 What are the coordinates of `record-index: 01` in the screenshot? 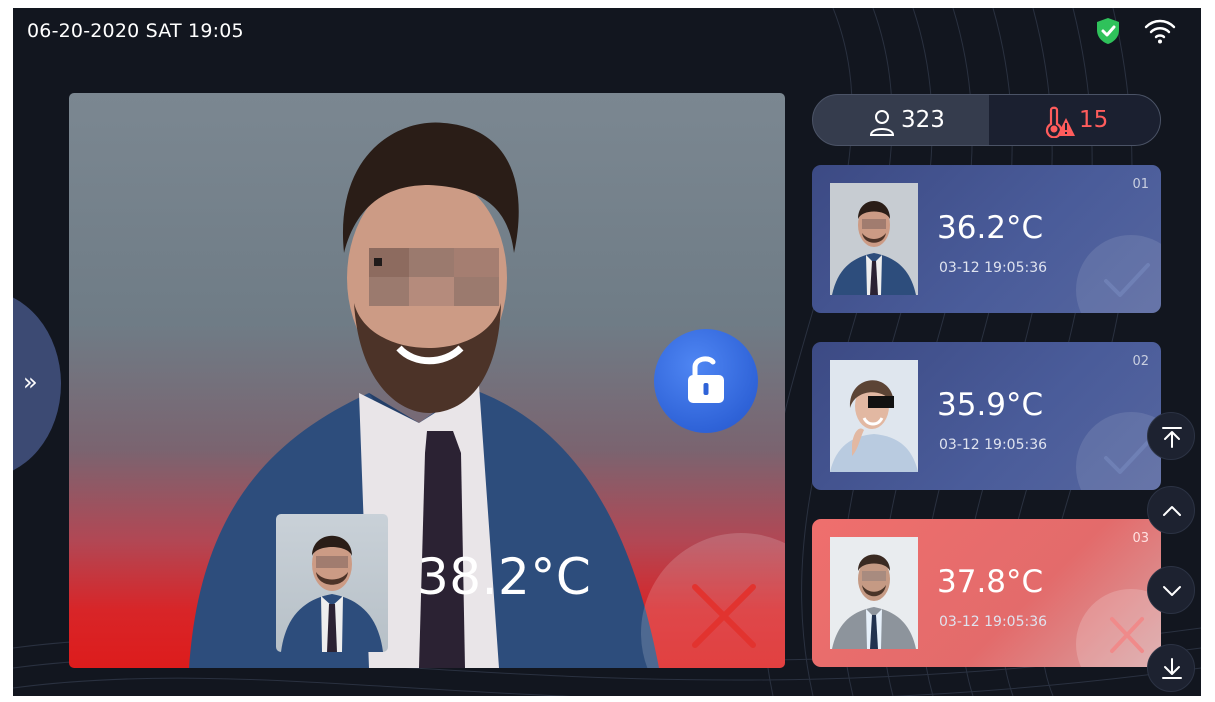 It's located at (1140, 184).